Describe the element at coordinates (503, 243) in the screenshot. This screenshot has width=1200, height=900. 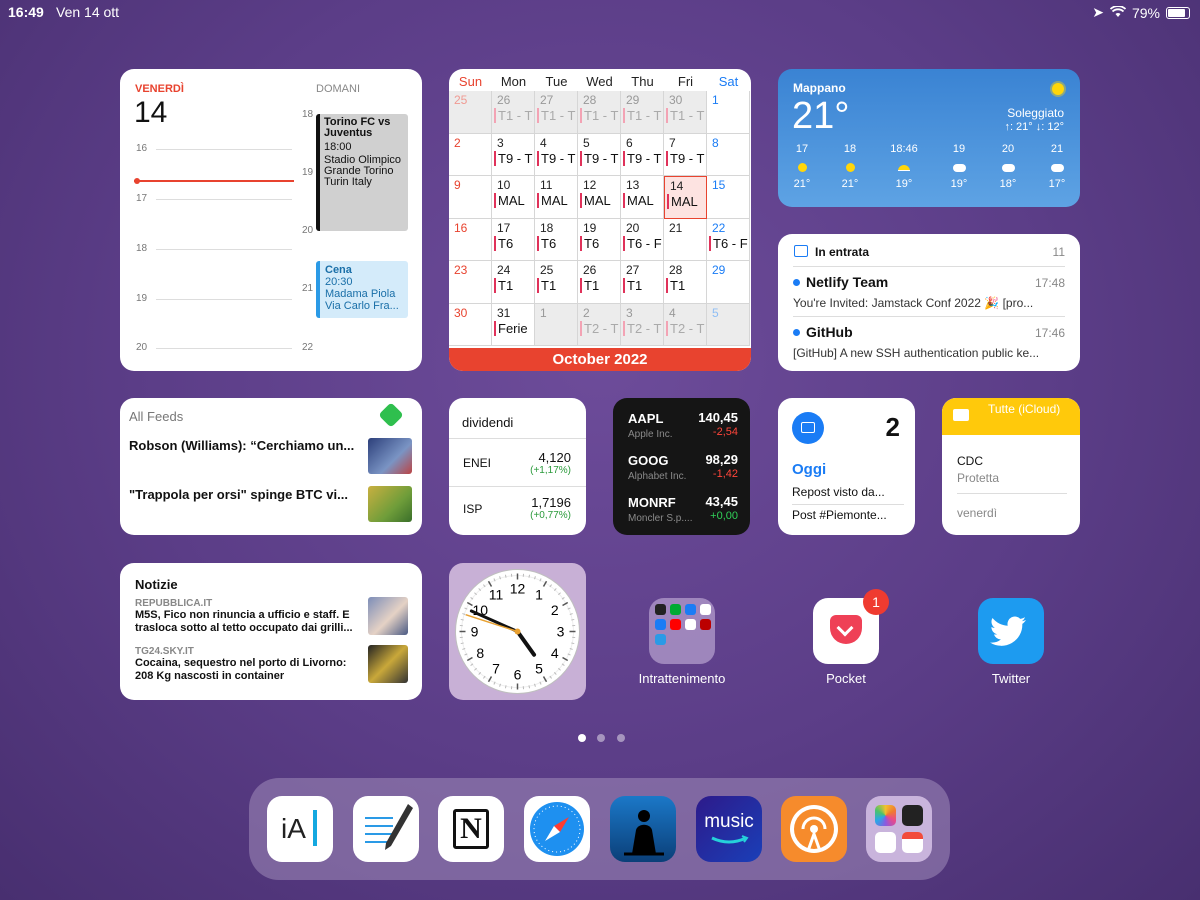
I see `day-event: T6` at that location.